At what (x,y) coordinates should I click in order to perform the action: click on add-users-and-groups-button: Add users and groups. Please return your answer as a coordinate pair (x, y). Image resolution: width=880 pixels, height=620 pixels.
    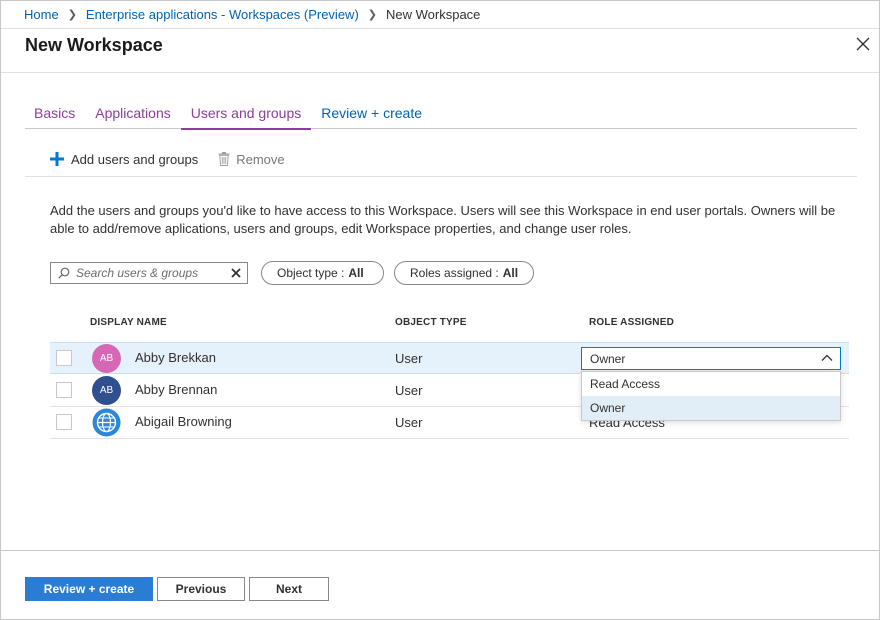
    Looking at the image, I should click on (111, 159).